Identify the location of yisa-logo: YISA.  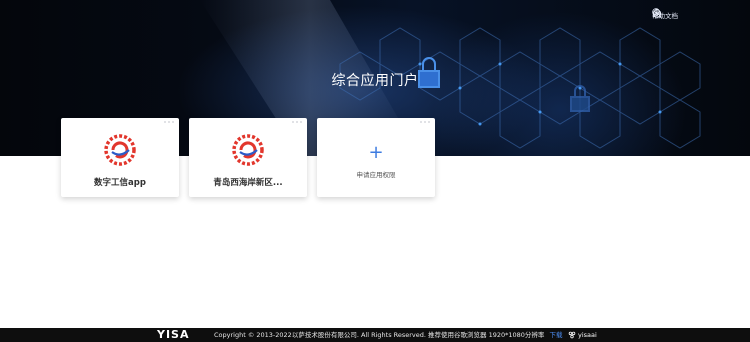
(173, 334).